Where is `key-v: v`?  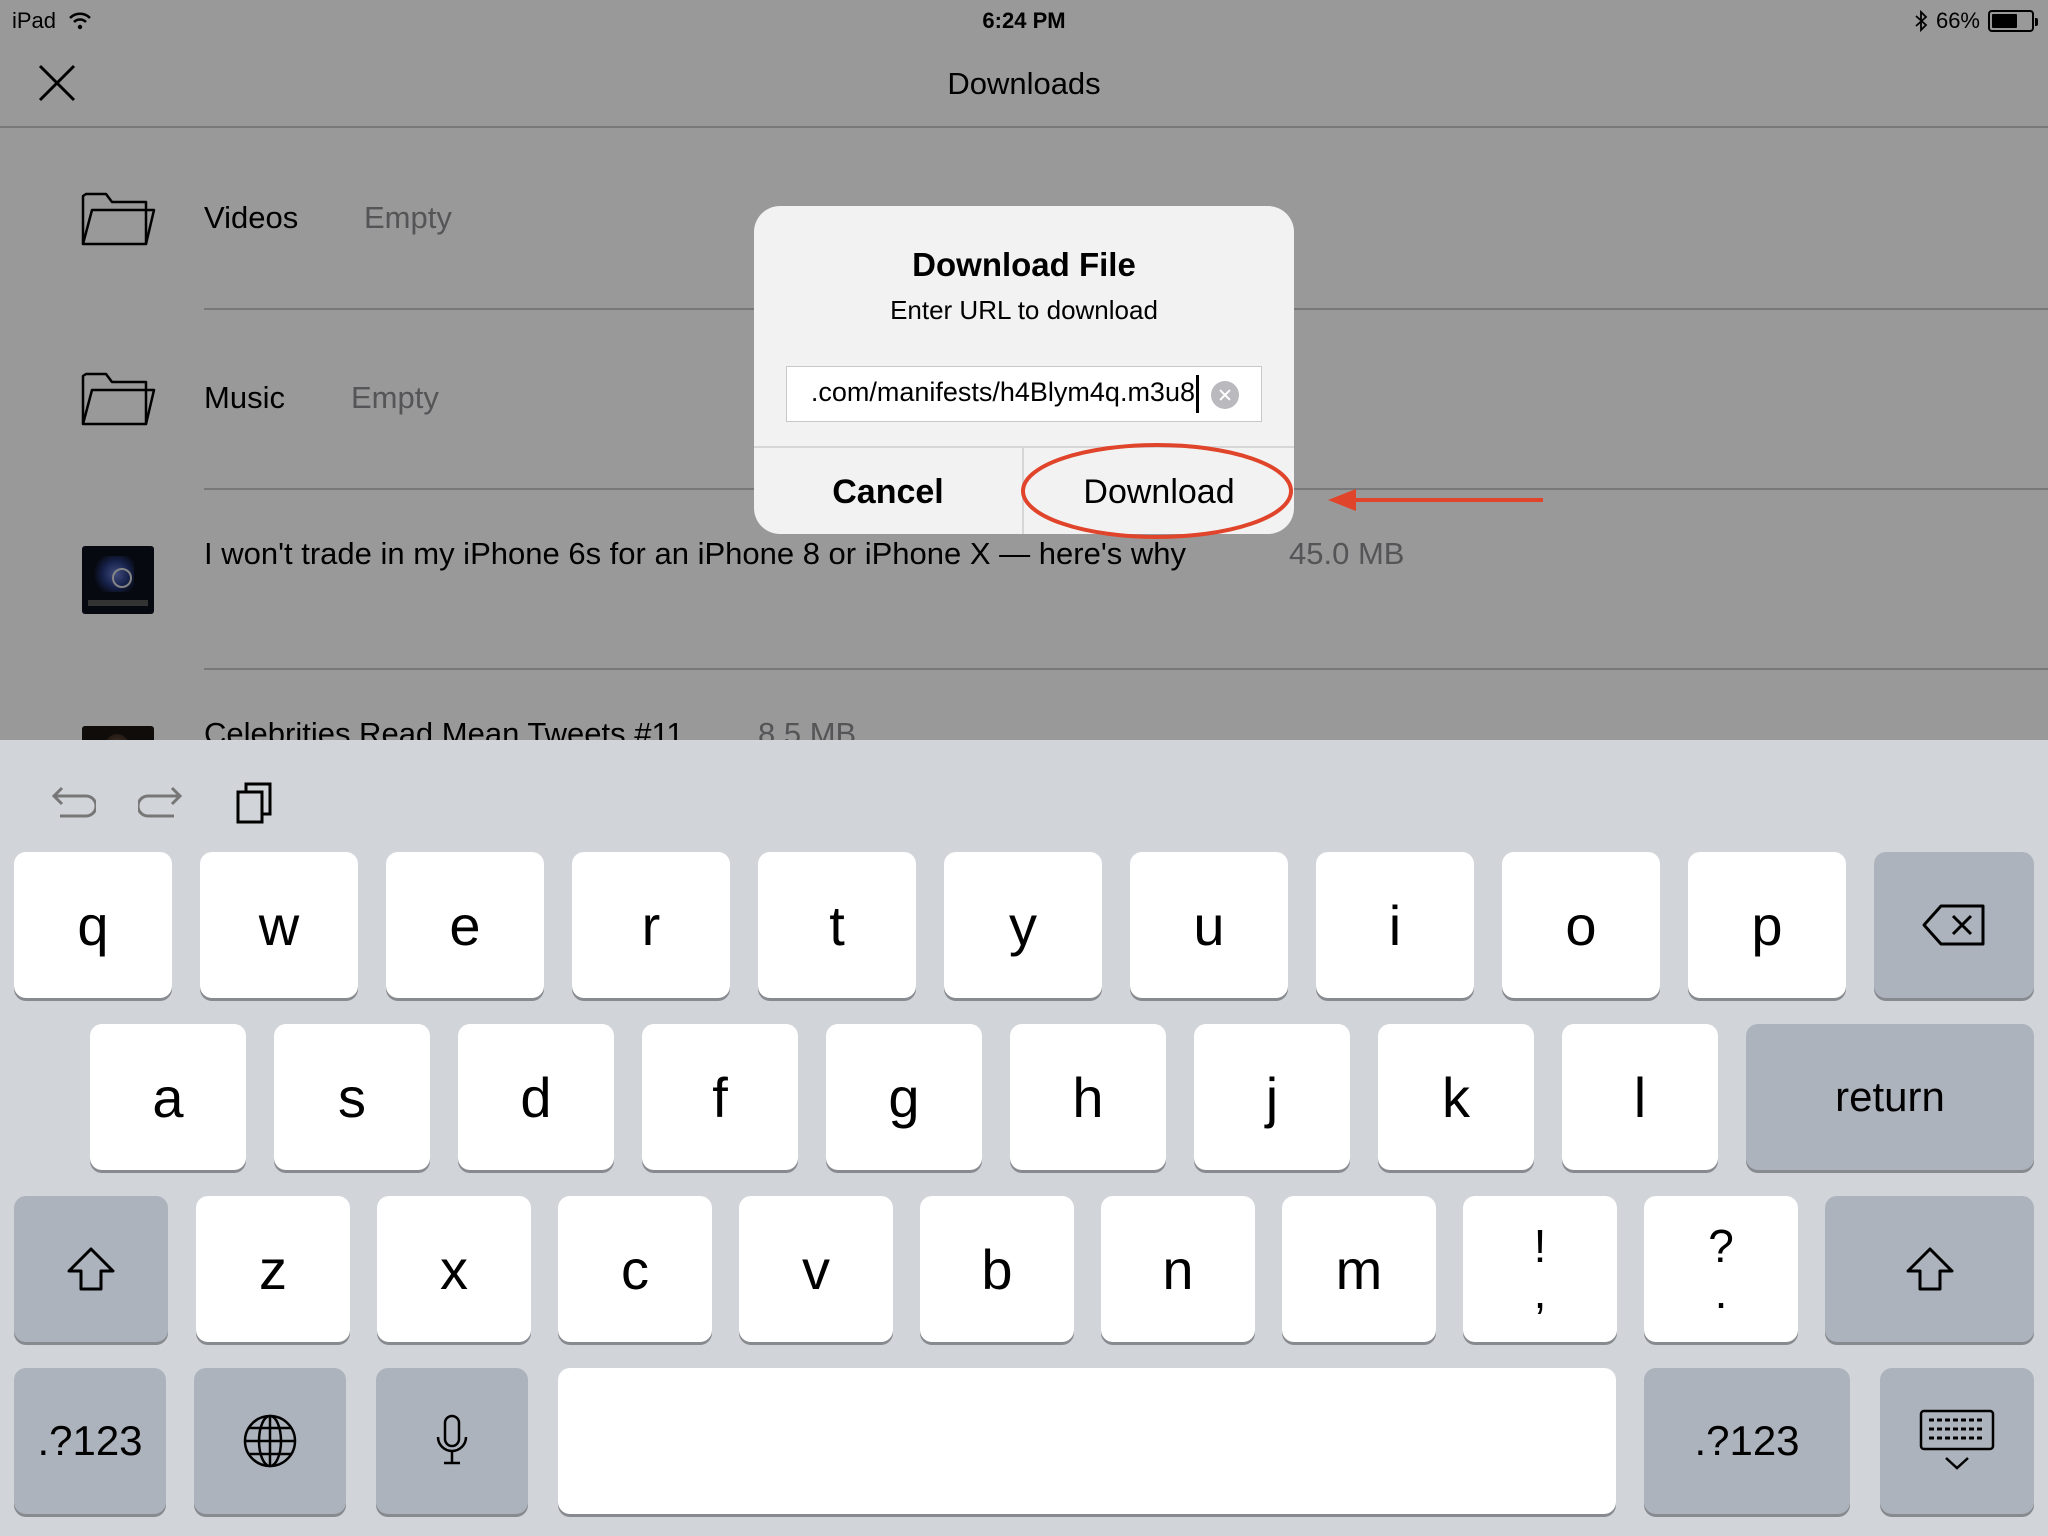
key-v: v is located at coordinates (816, 1269).